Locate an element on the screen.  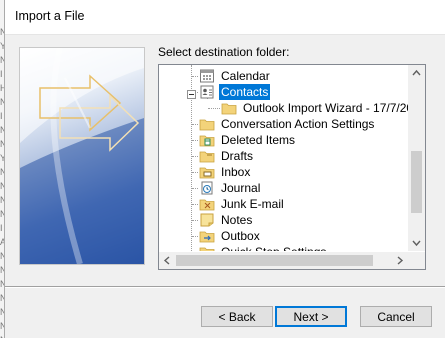
calendar-icon is located at coordinates (207, 76).